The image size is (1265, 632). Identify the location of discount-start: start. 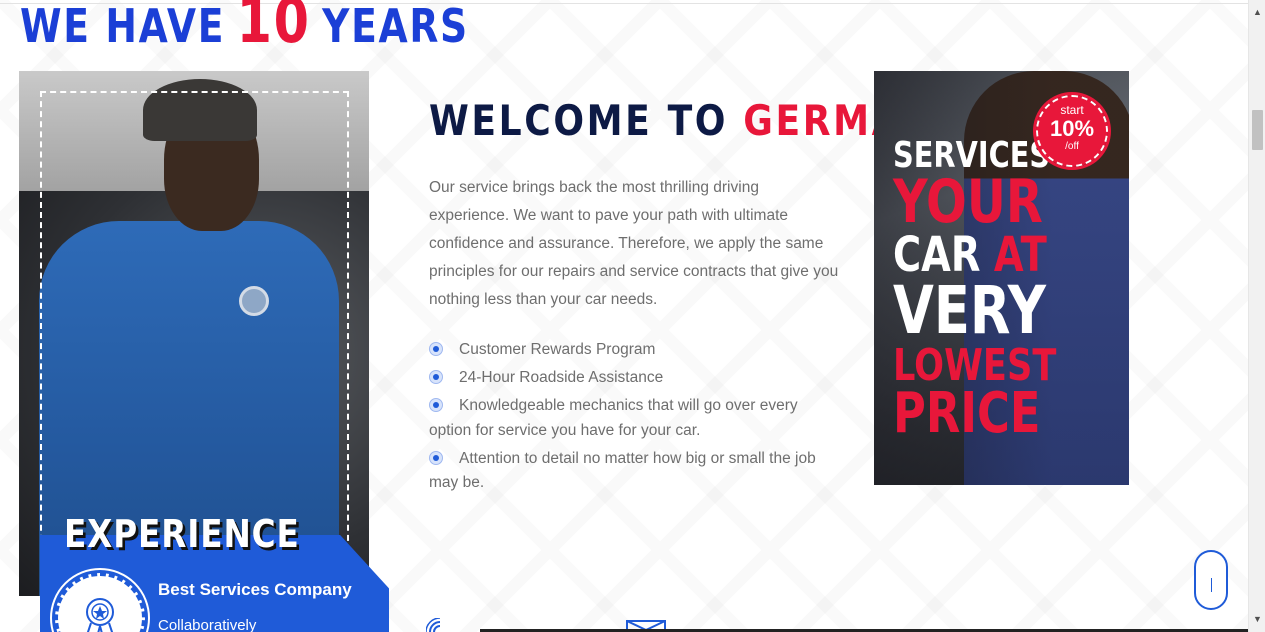
(1072, 110).